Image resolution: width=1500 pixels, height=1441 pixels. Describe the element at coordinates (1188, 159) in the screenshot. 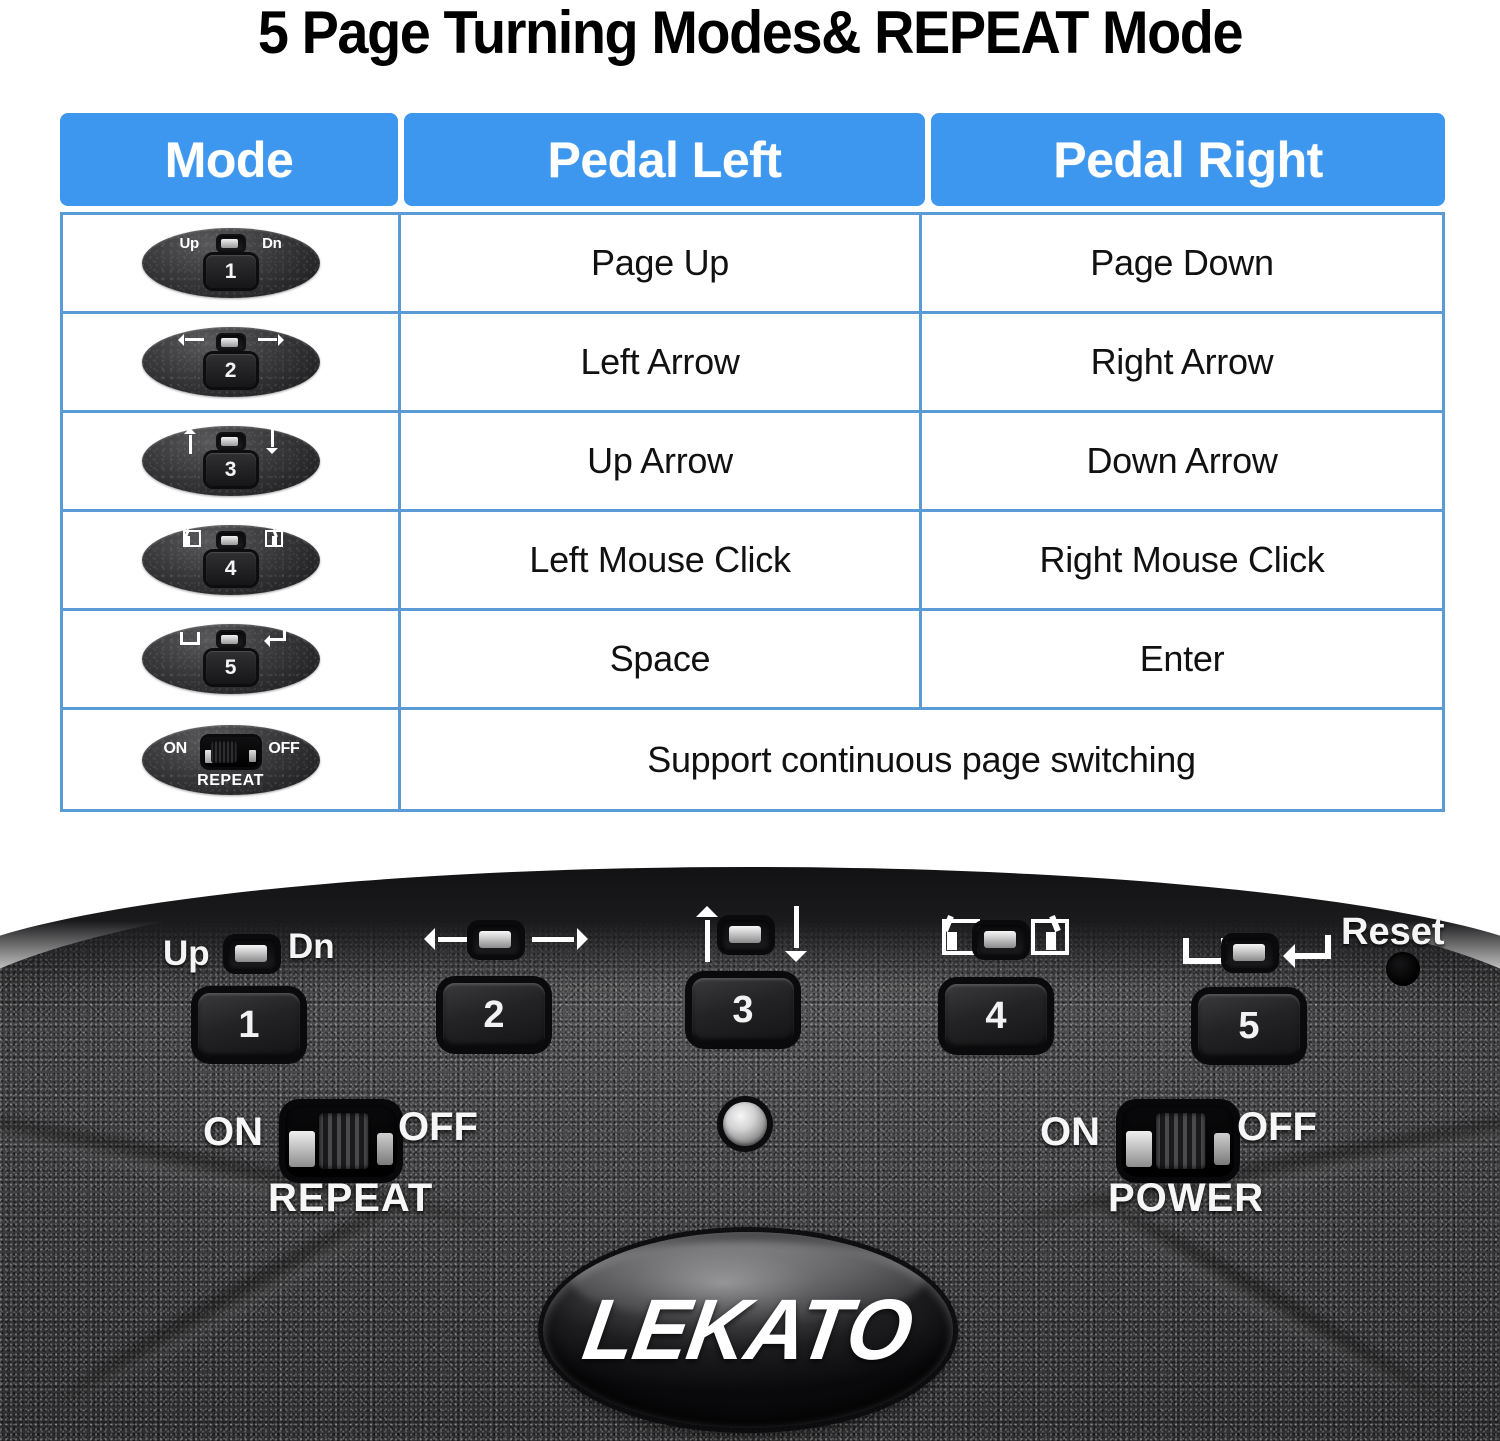

I see `column-header-pedal-right: Pedal Right` at that location.